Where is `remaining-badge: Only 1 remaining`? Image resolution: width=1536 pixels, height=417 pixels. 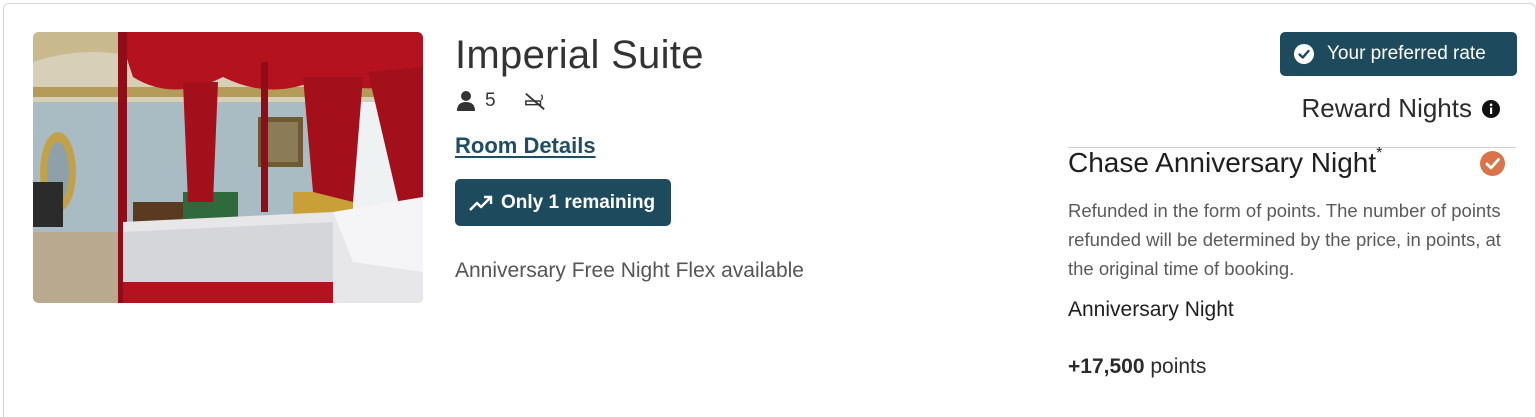
remaining-badge: Only 1 remaining is located at coordinates (563, 202).